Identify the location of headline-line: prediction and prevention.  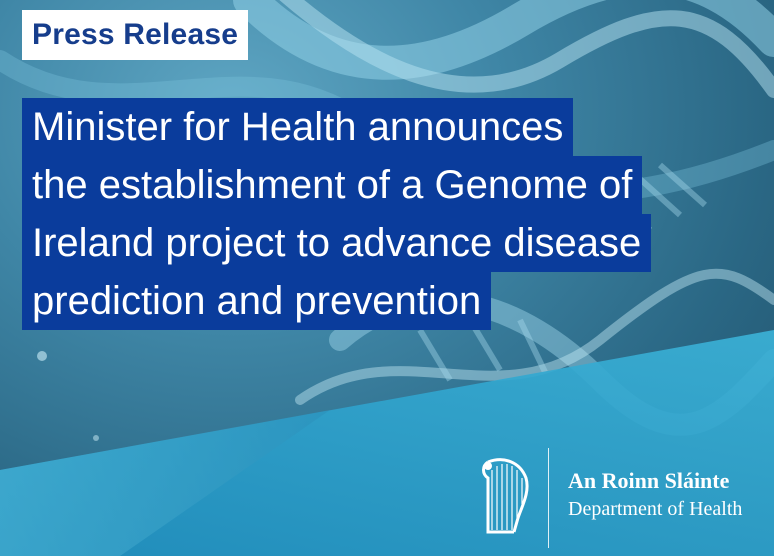
(257, 301).